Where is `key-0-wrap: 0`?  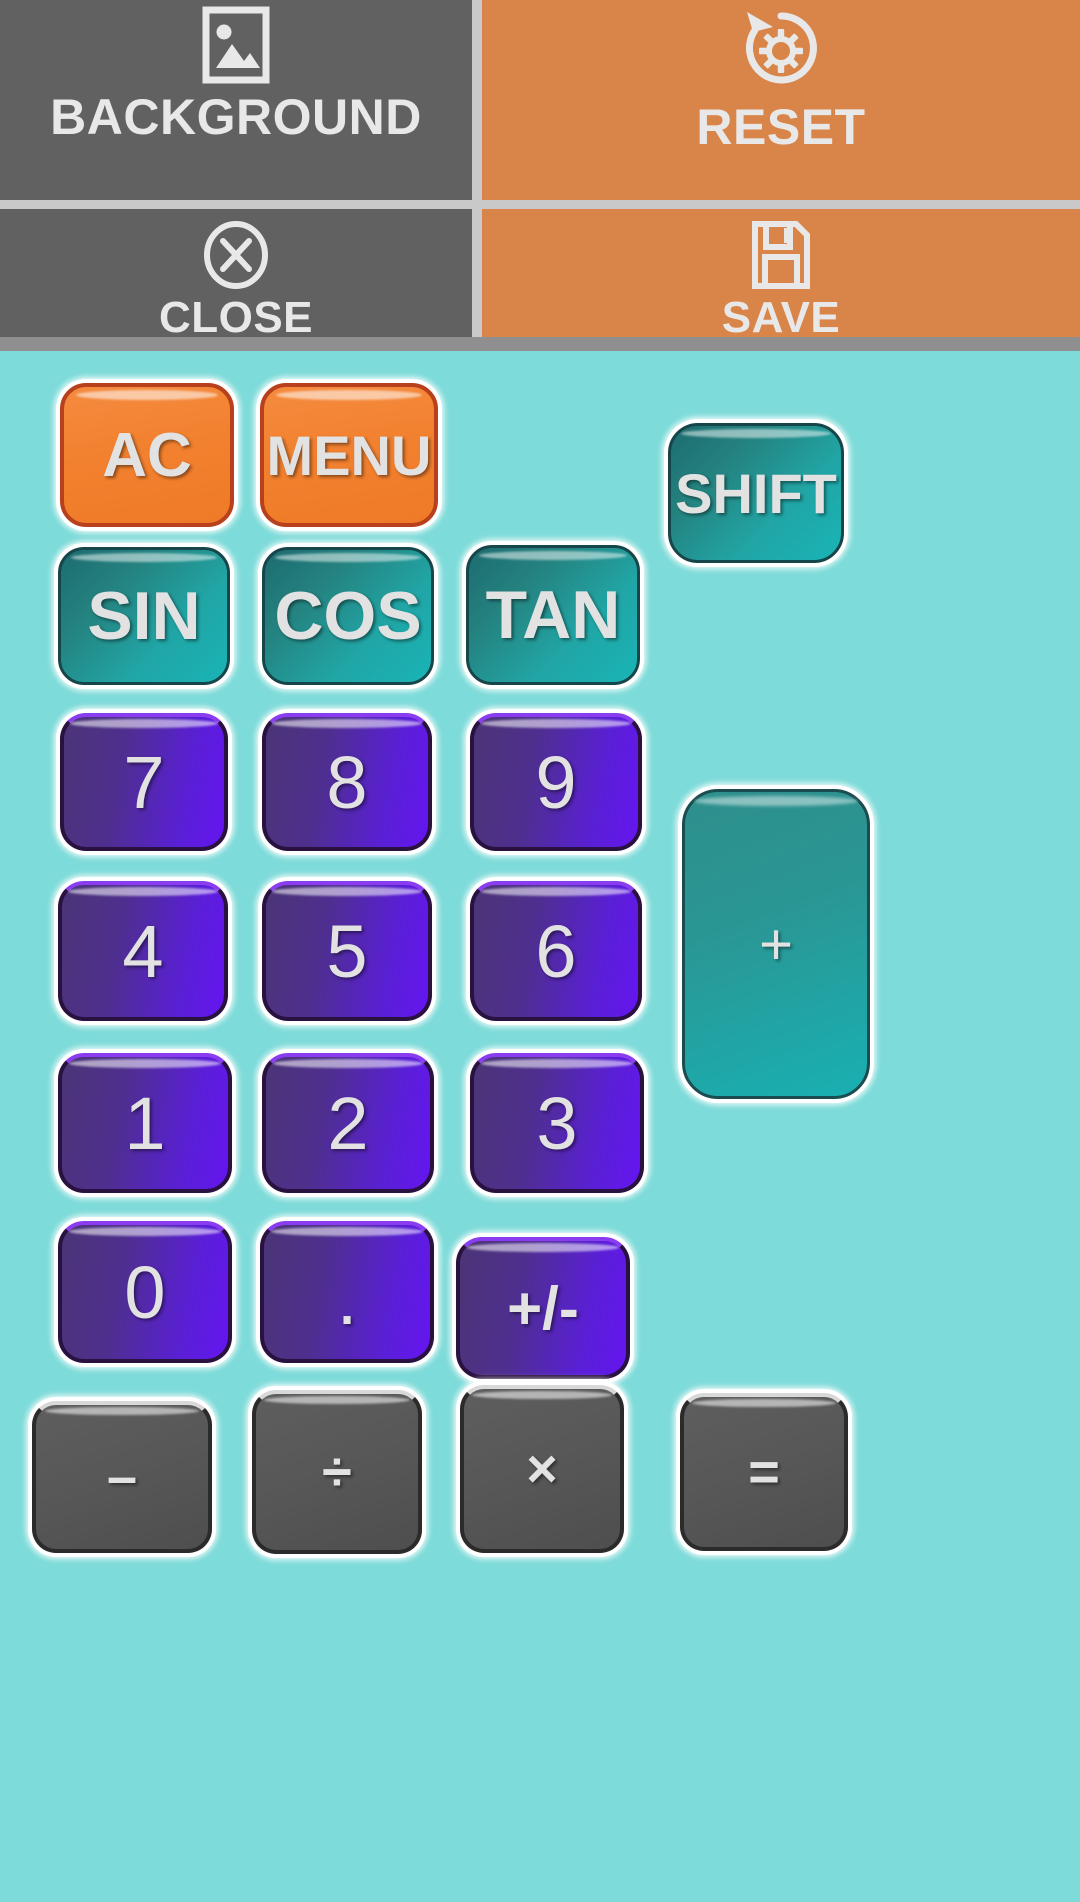 key-0-wrap: 0 is located at coordinates (145, 1292).